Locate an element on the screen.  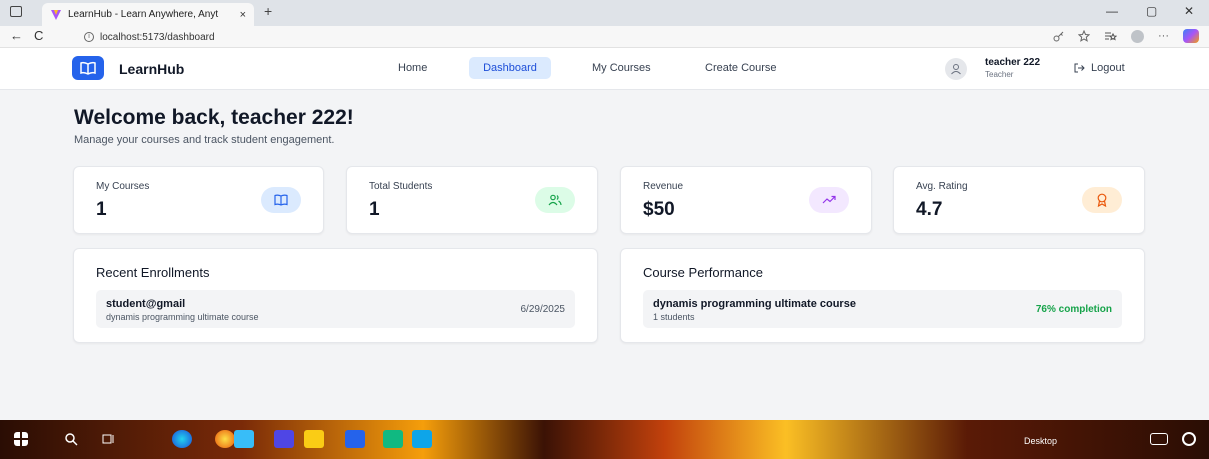
users-icon is located at coordinates (555, 200).